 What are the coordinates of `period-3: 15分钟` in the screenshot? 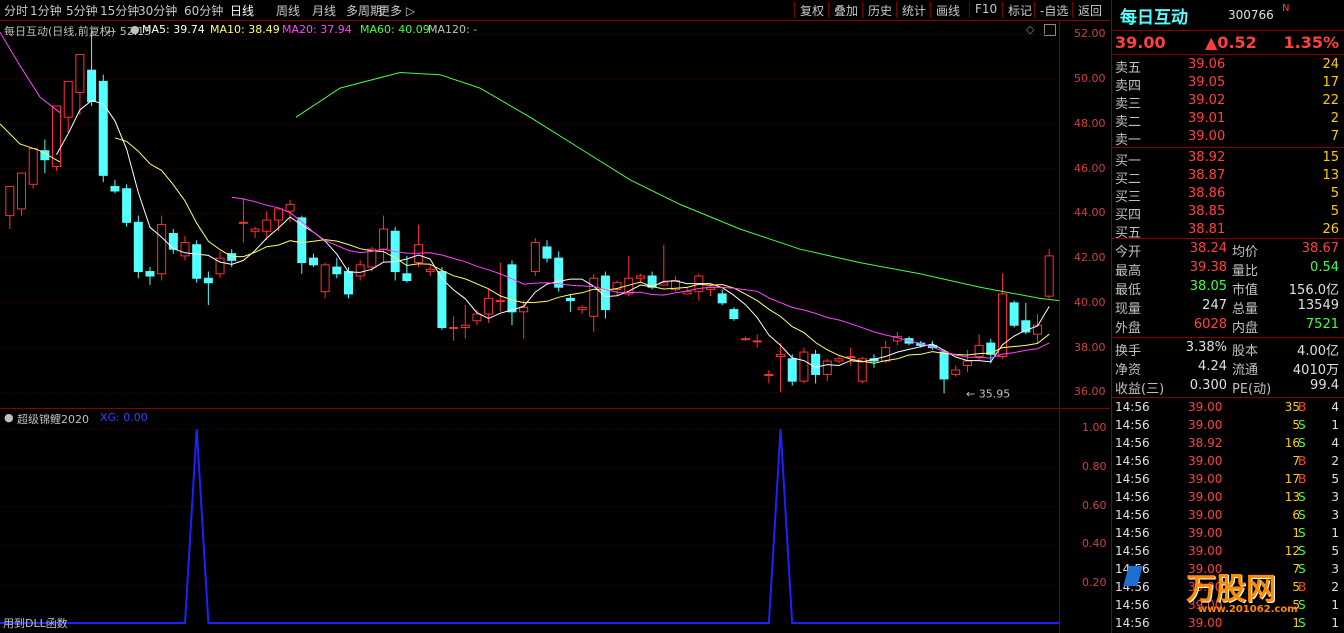 It's located at (119, 10).